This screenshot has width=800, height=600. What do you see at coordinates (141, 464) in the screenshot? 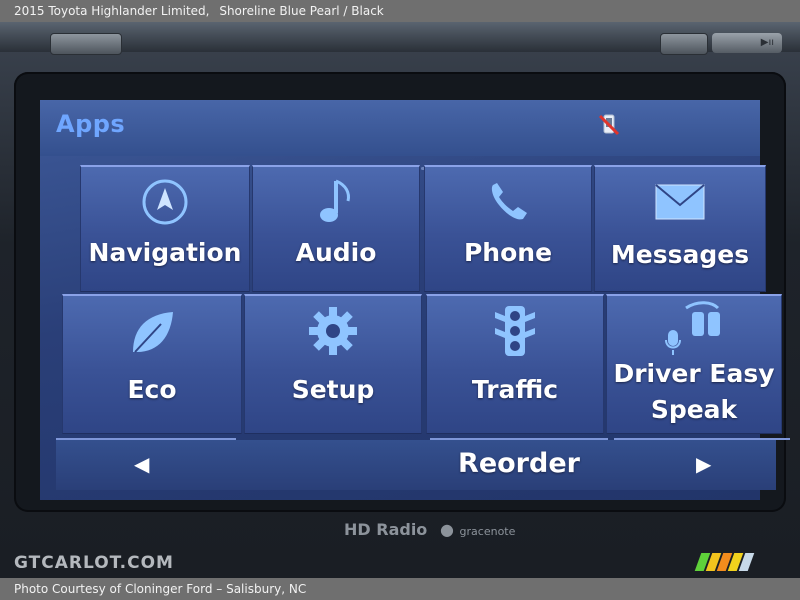
I see `prev-page-button: ◀` at bounding box center [141, 464].